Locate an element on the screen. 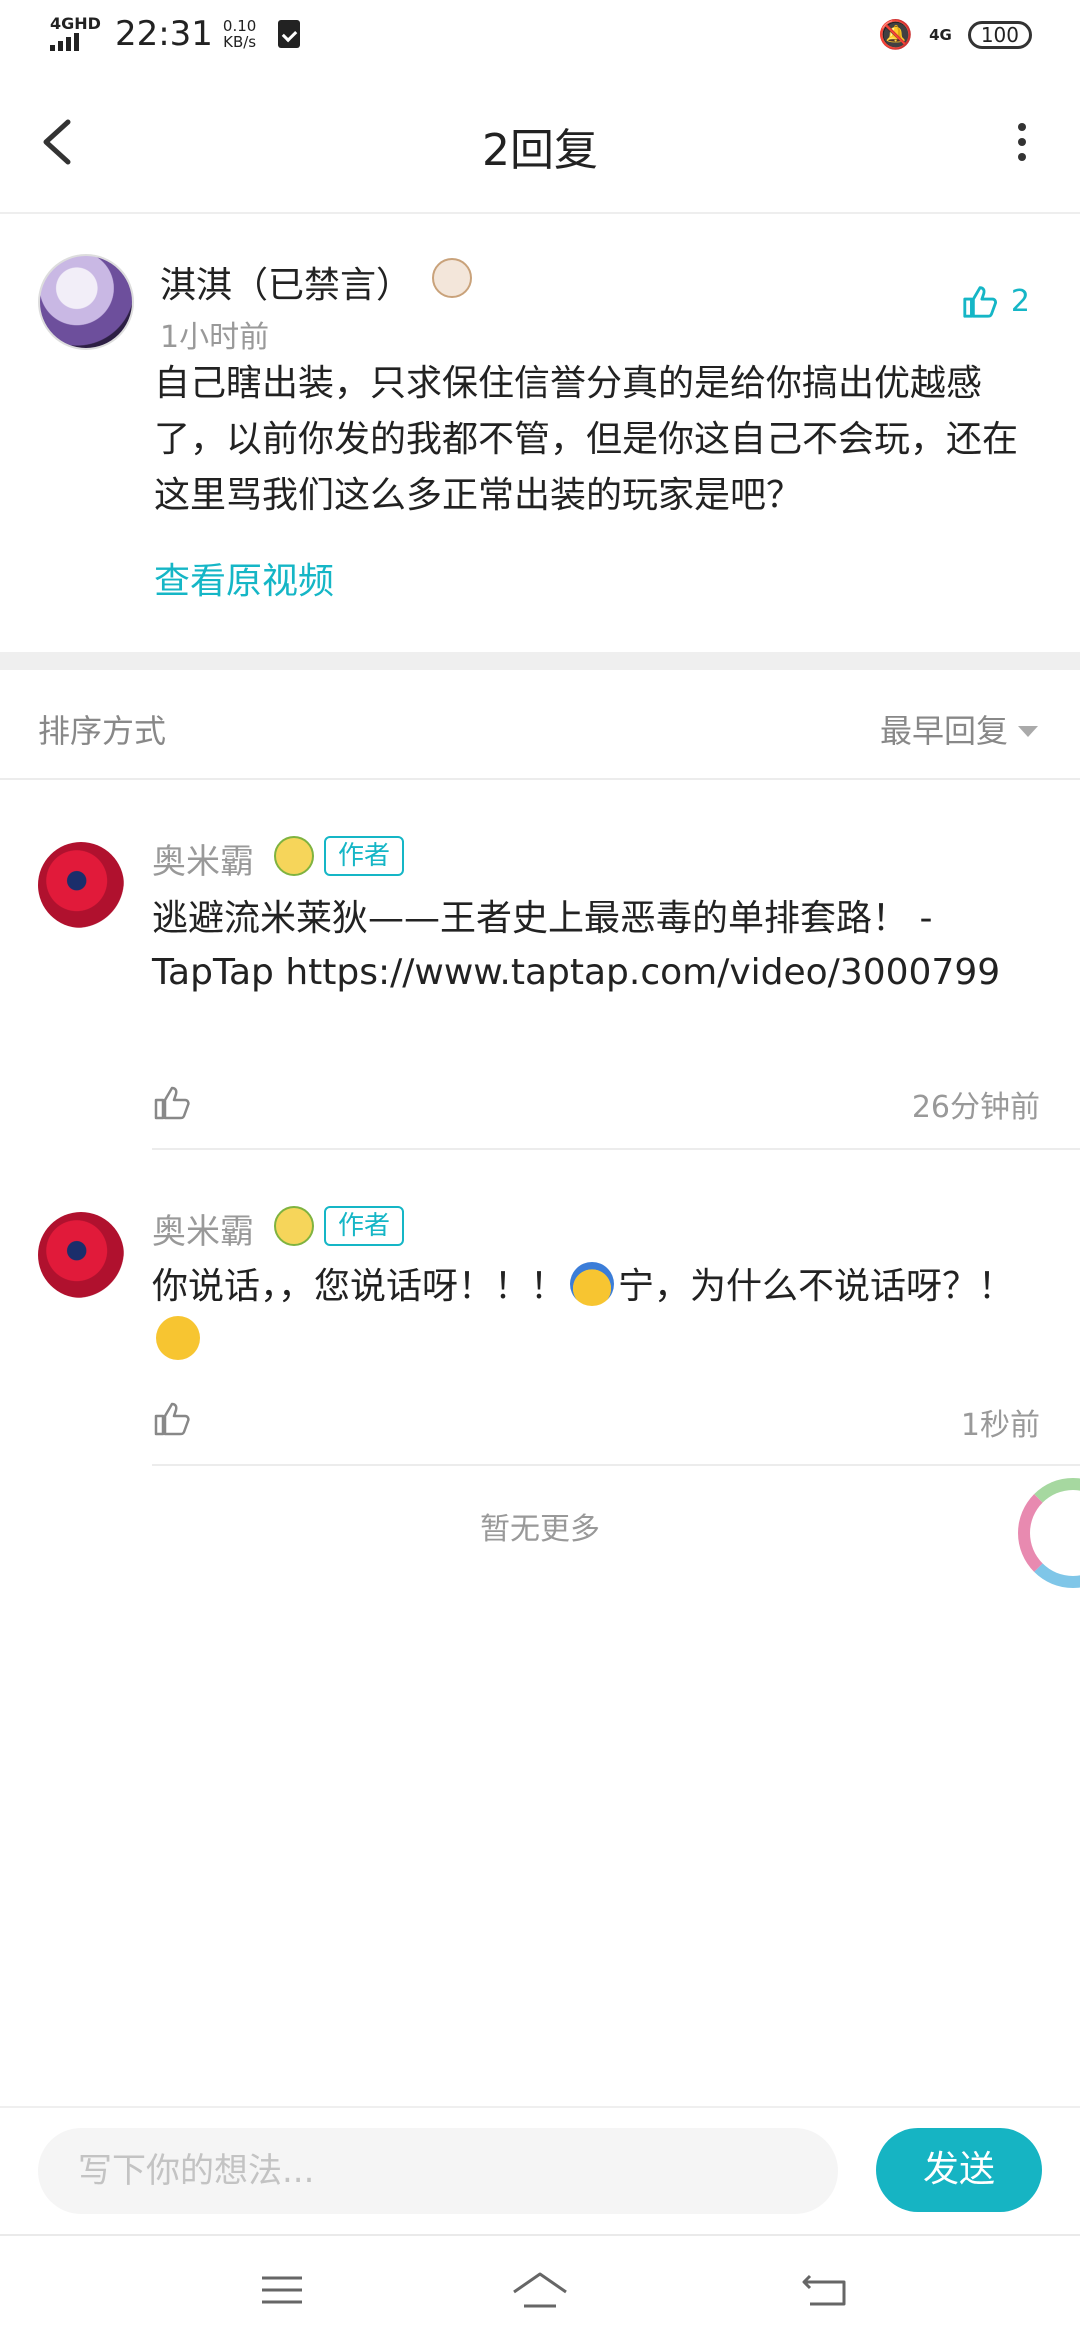 The height and width of the screenshot is (2340, 1080). home-icon is located at coordinates (540, 2290).